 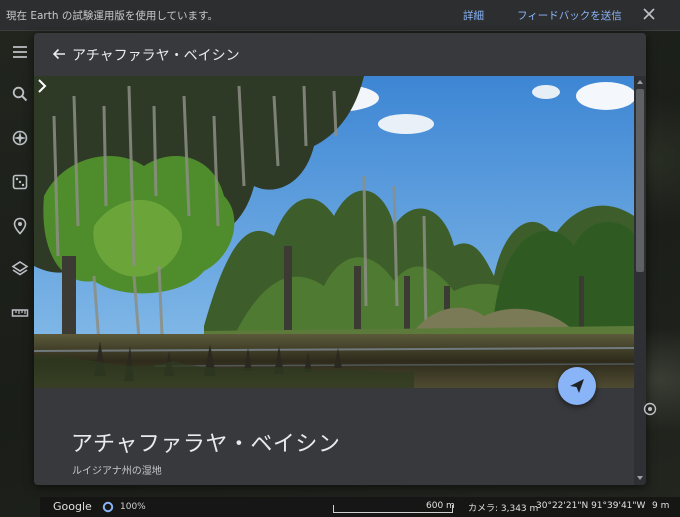 I want to click on elevation-readout: 9 m, so click(x=661, y=506).